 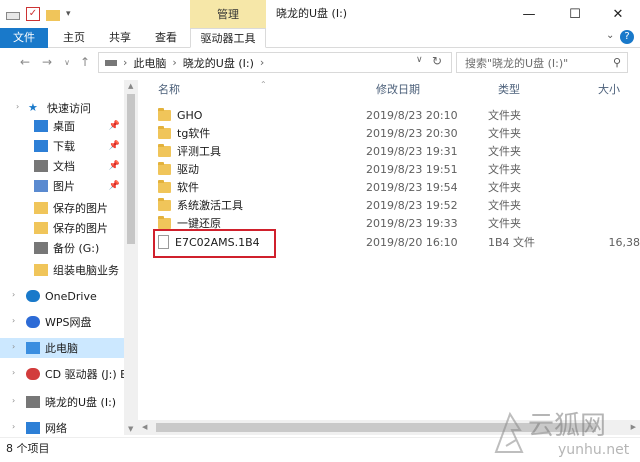 What do you see at coordinates (398, 90) in the screenshot?
I see `column-header-modified: 修改日期` at bounding box center [398, 90].